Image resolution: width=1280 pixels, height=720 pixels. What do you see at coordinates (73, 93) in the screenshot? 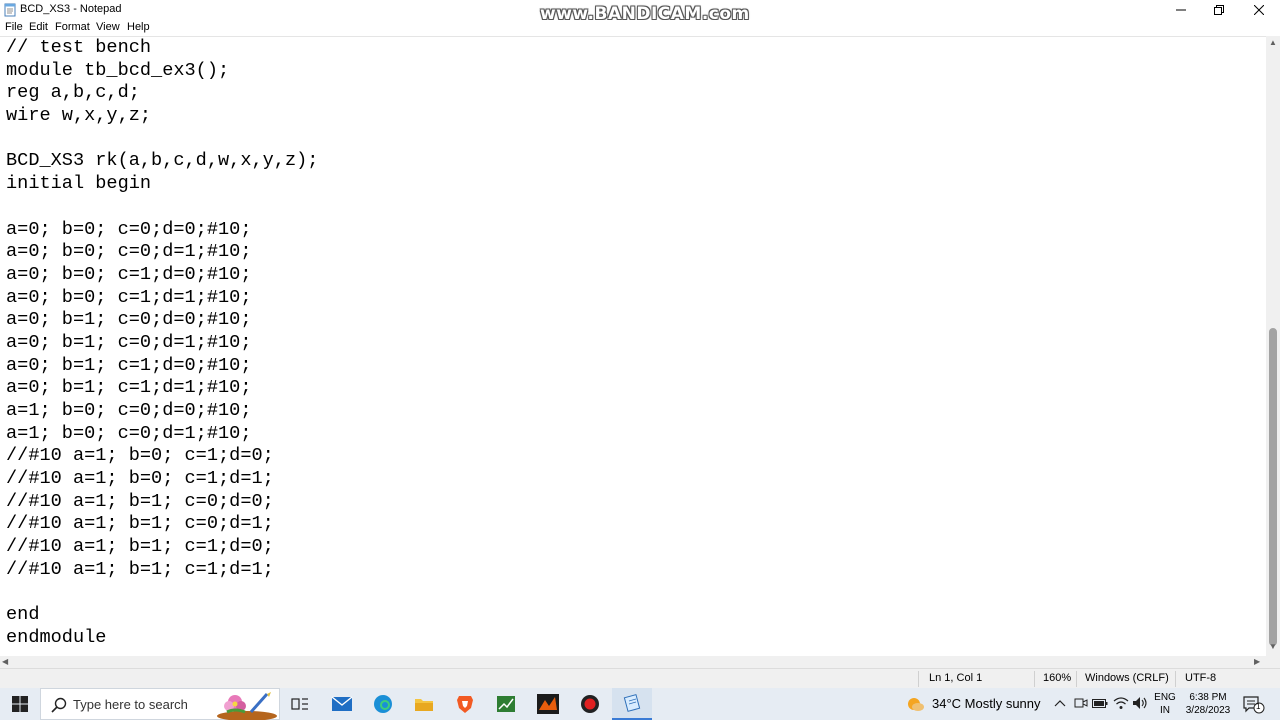
I see `code-line: reg a,b,c,d;` at bounding box center [73, 93].